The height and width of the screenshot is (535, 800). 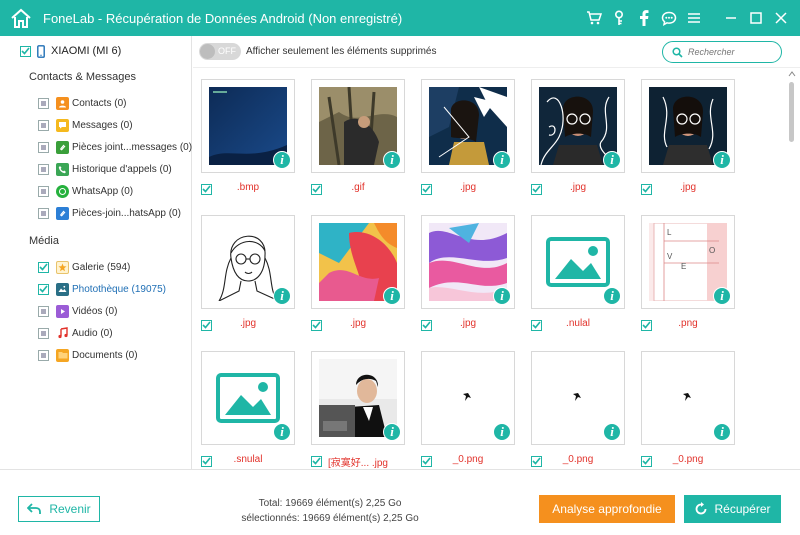 I want to click on deep-scan-button: Analyse approfondie, so click(x=607, y=509).